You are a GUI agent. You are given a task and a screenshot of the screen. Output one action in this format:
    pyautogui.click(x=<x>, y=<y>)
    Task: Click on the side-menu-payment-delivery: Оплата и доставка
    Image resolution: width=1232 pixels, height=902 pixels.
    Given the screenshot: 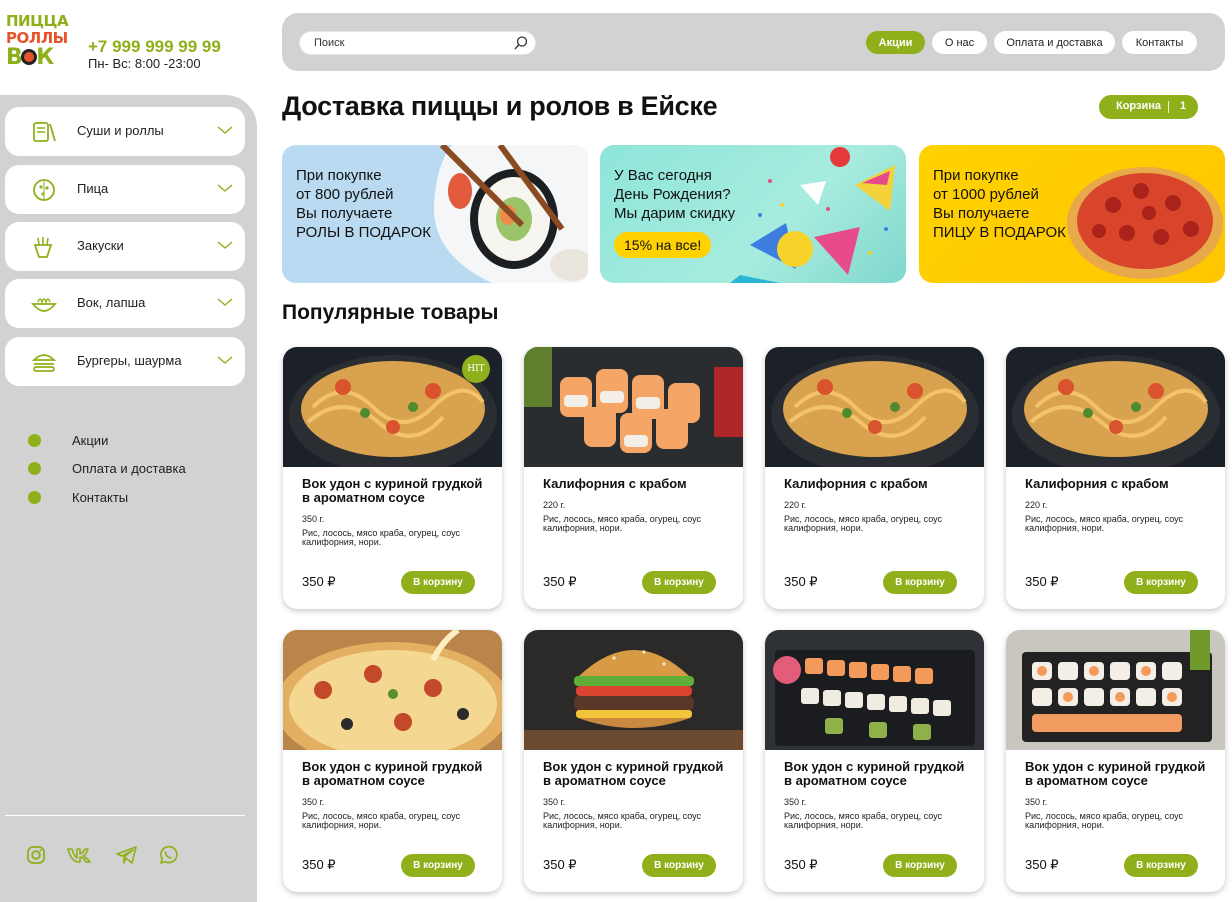 What is the action you would take?
    pyautogui.click(x=107, y=468)
    